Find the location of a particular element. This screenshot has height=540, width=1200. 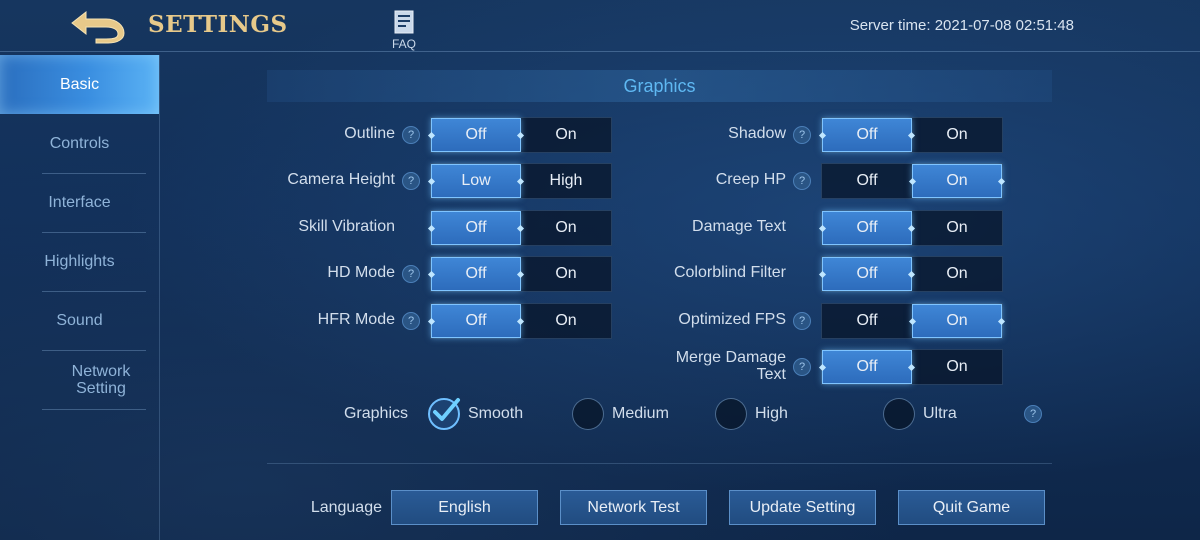

radio-smooth is located at coordinates (444, 414).